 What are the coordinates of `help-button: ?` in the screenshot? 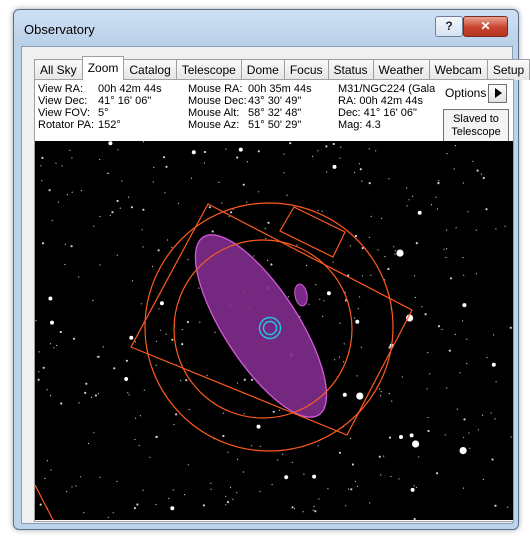 It's located at (449, 26).